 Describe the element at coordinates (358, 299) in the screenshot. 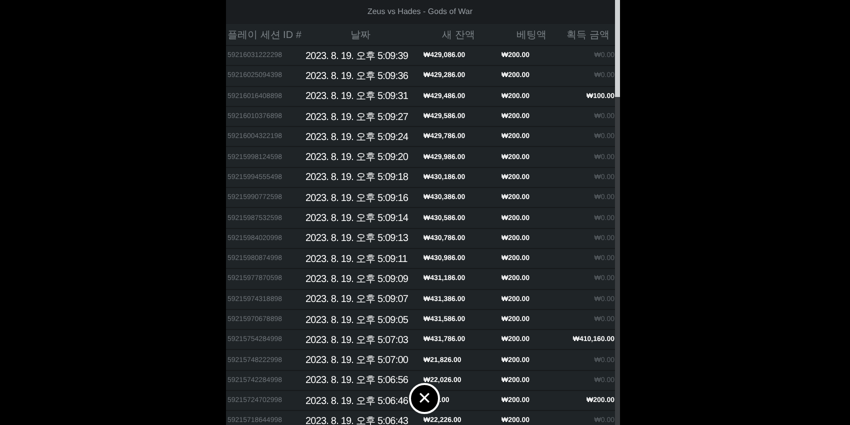

I see `table-cell-text: 2023. 8. 19. 오후 5:09:07` at that location.